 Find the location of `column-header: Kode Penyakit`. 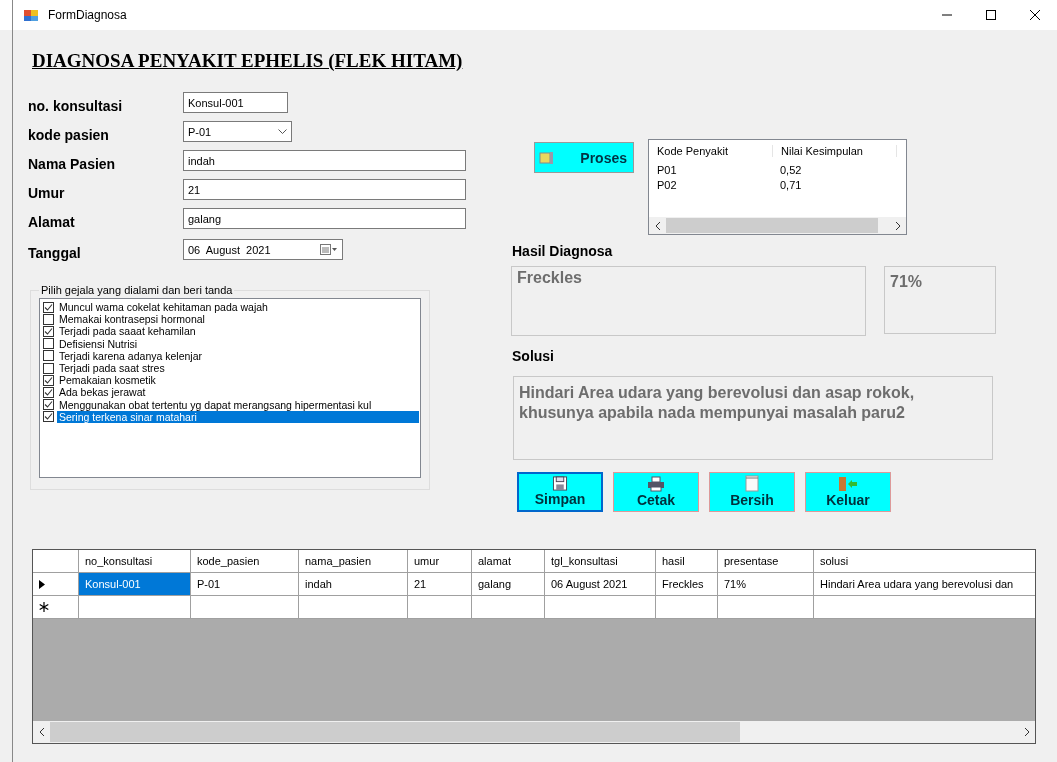

column-header: Kode Penyakit is located at coordinates (711, 151).